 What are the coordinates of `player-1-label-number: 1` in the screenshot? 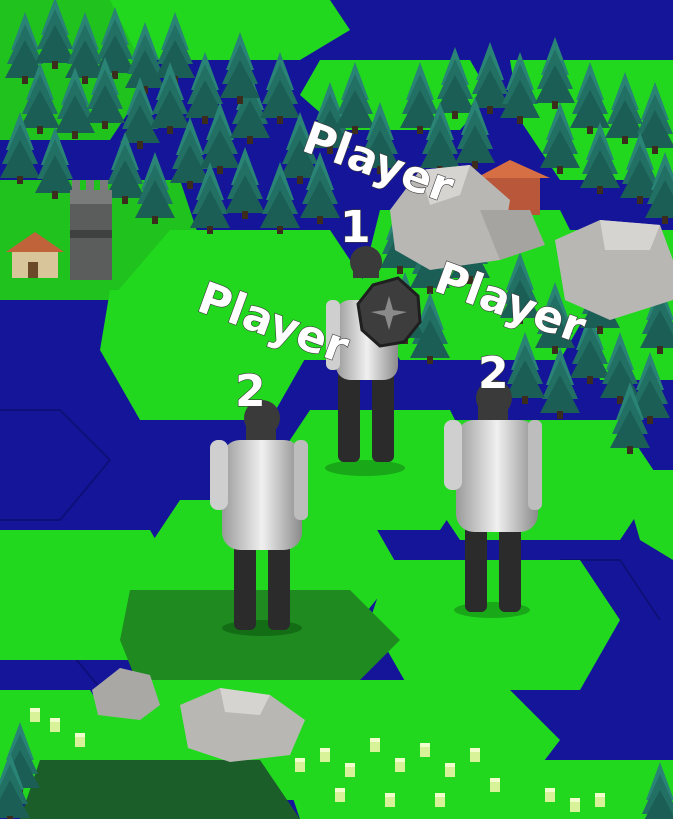 It's located at (355, 227).